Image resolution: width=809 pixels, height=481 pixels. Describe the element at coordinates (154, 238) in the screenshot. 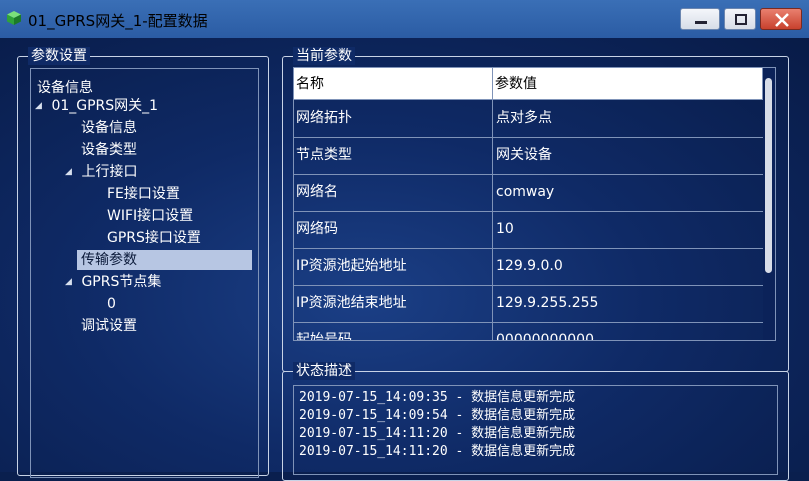

I see `tree-node-gprs-settings: GPRS接口设置` at that location.